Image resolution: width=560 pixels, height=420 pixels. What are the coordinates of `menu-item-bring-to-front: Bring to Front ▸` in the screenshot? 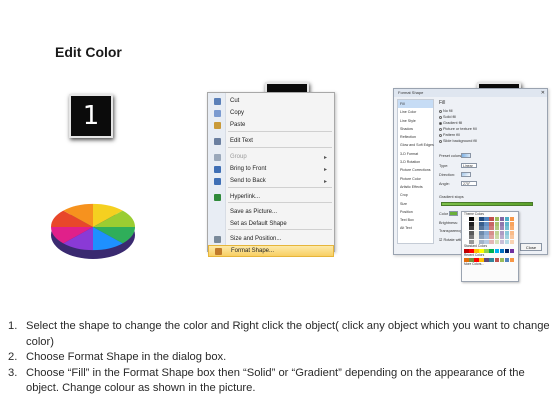 It's located at (271, 169).